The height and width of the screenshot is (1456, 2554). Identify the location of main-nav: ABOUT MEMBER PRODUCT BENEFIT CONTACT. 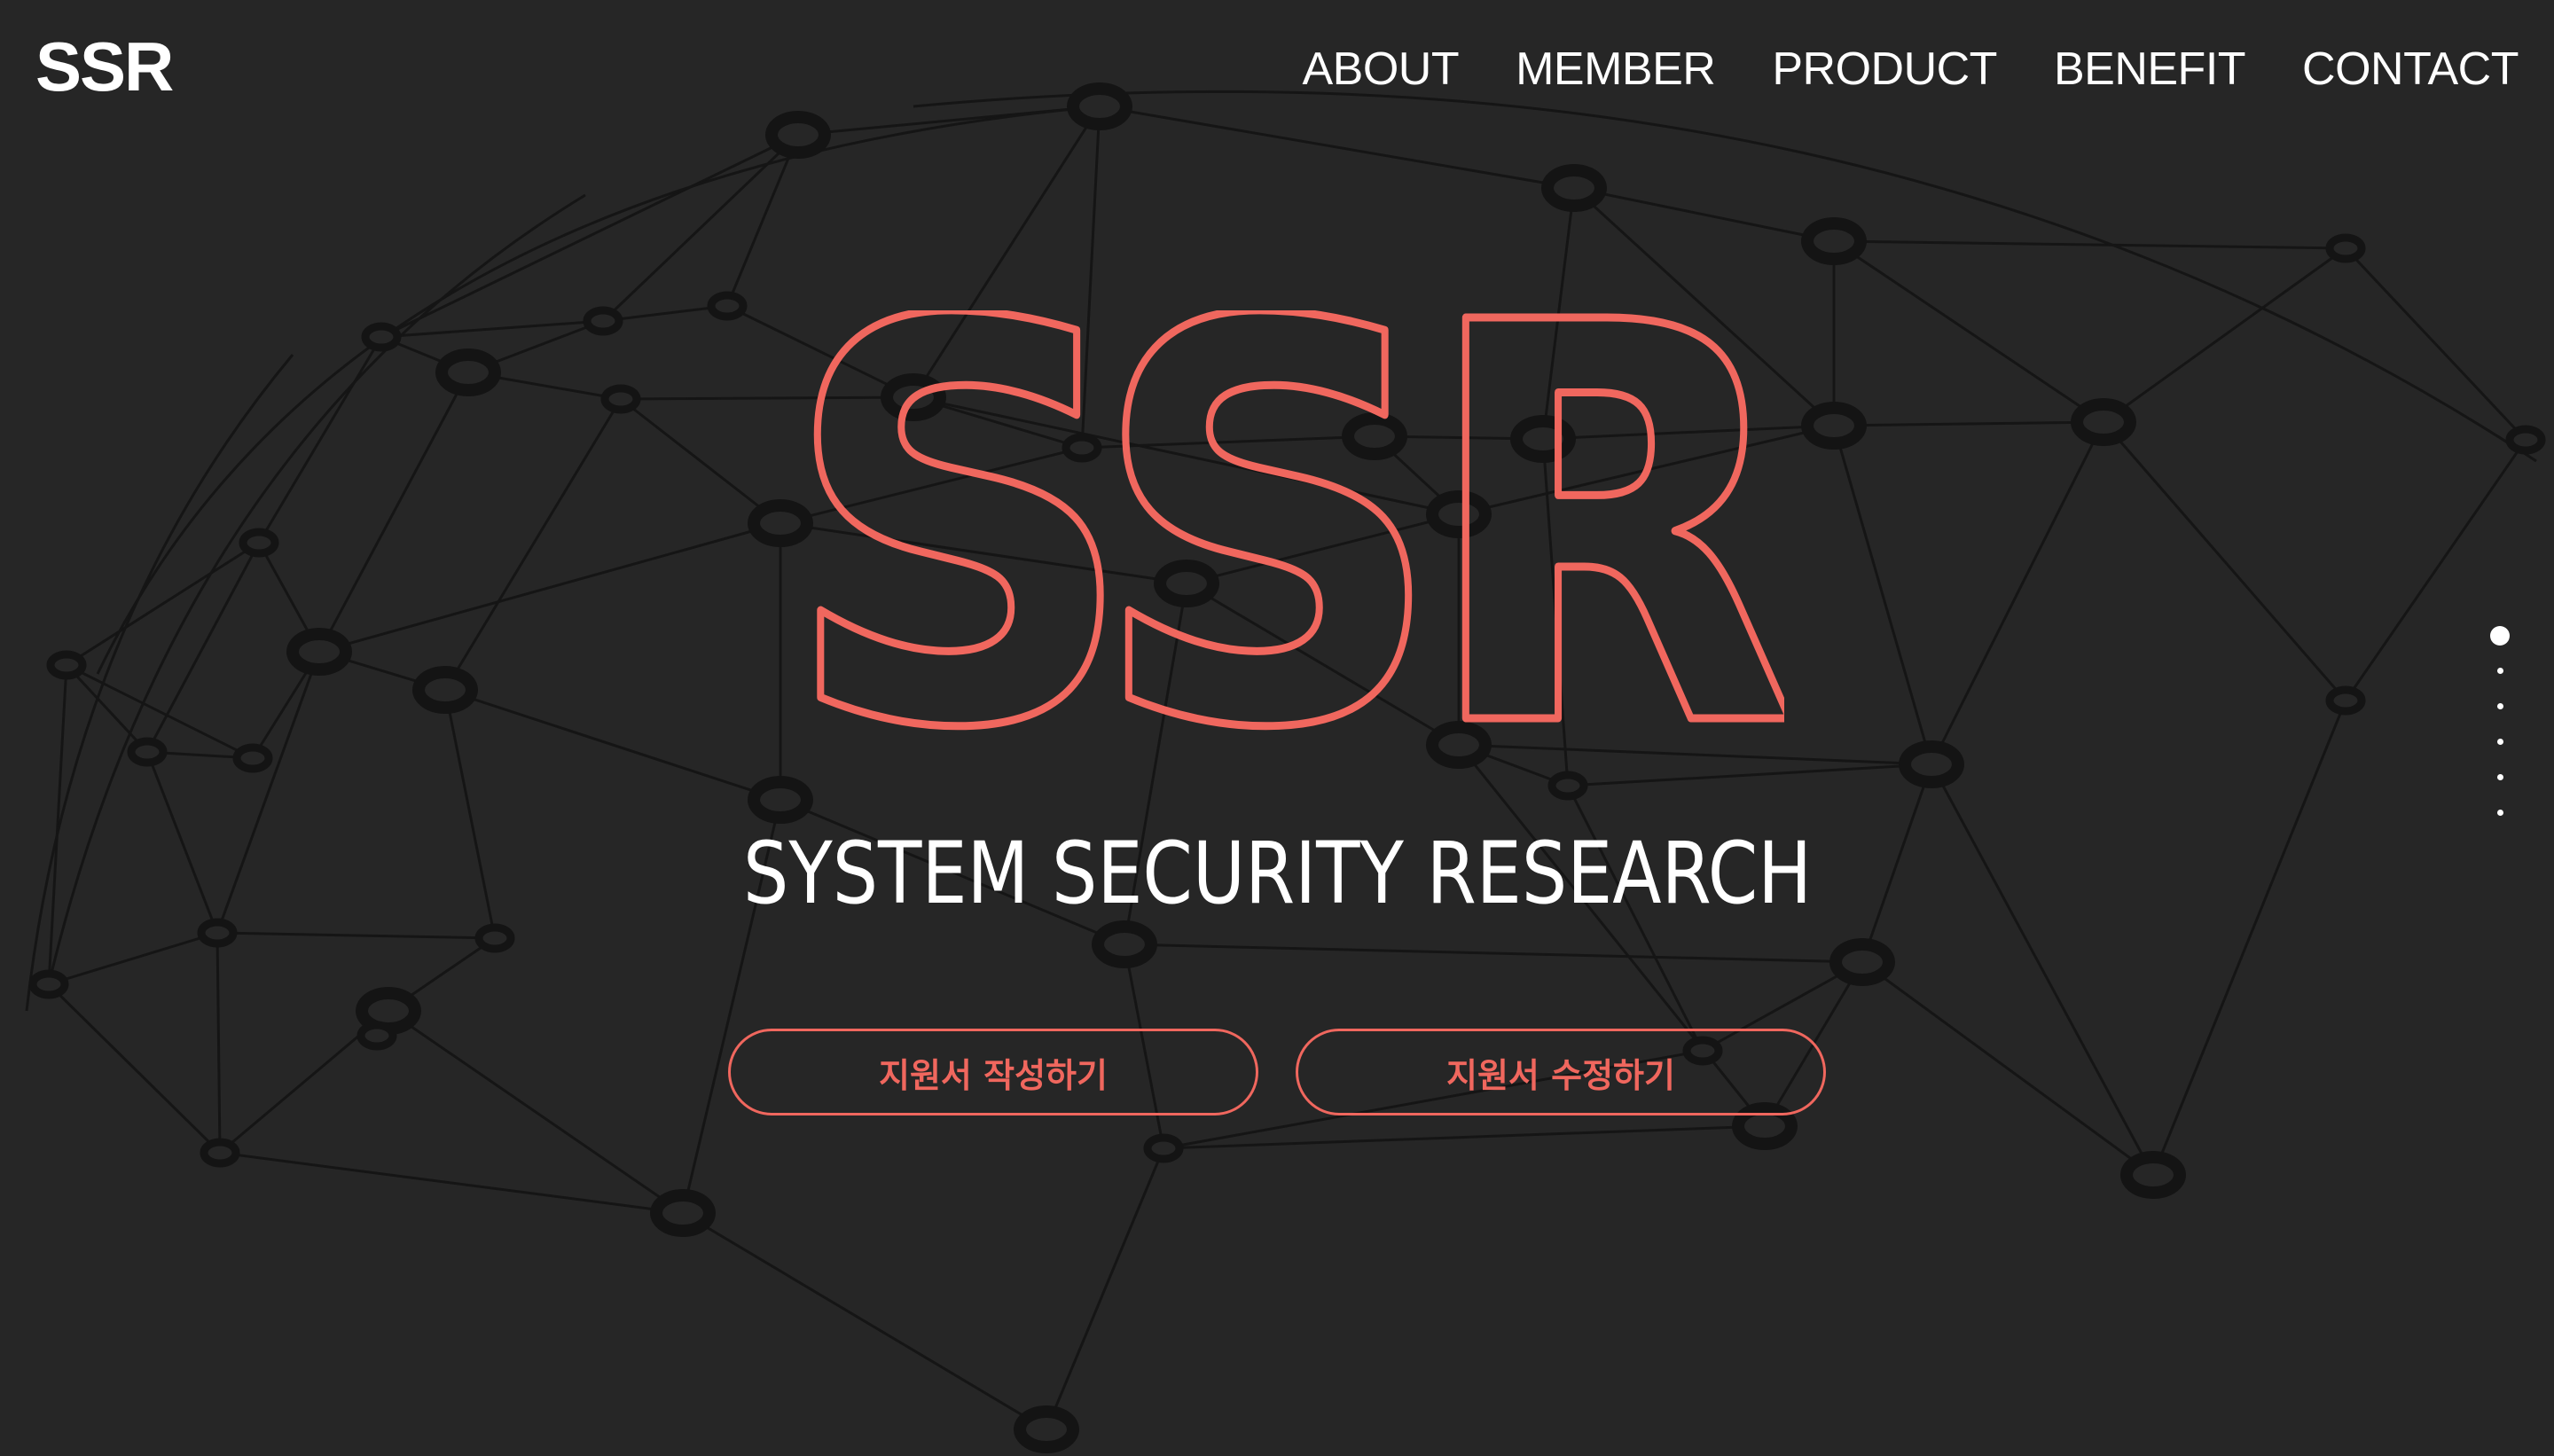
(1910, 69).